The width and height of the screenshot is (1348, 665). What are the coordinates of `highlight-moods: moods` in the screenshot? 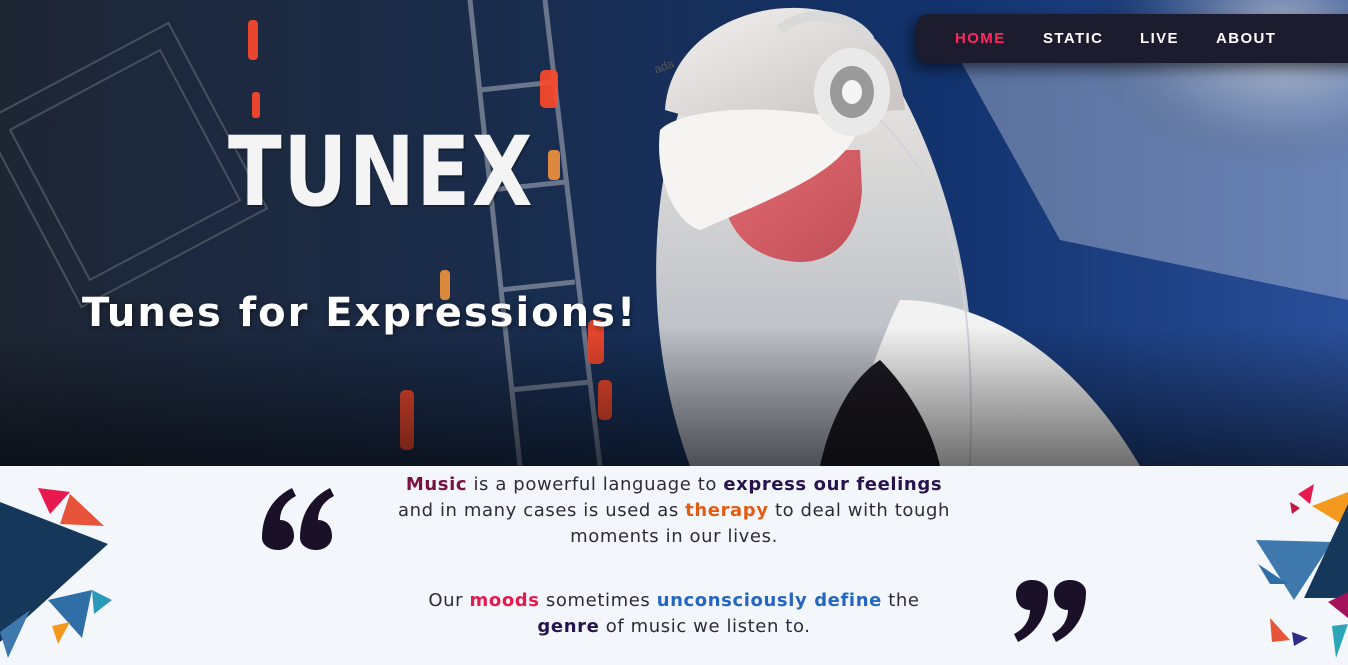 It's located at (504, 600).